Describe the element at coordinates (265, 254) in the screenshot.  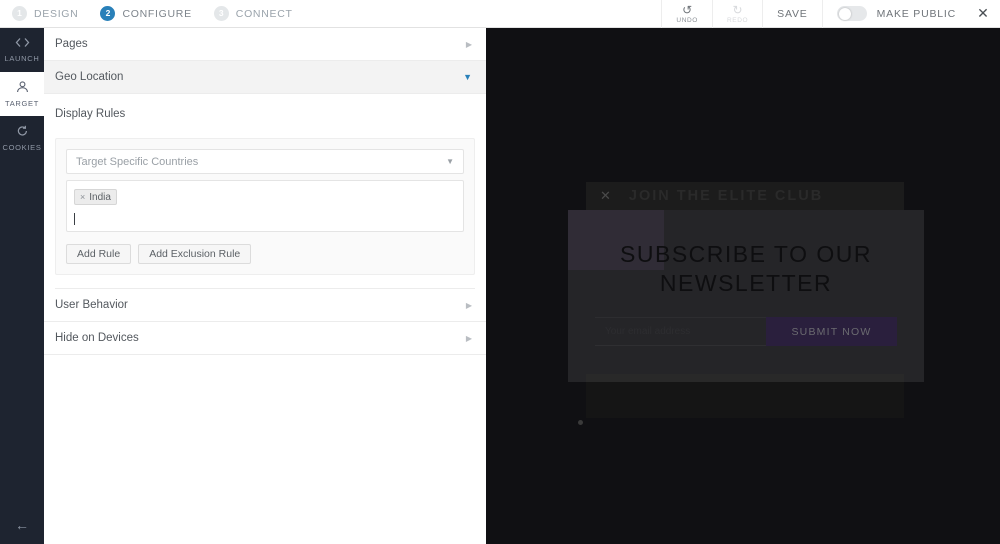
I see `rule-buttons: Add Rule Add Exclusion Rule` at that location.